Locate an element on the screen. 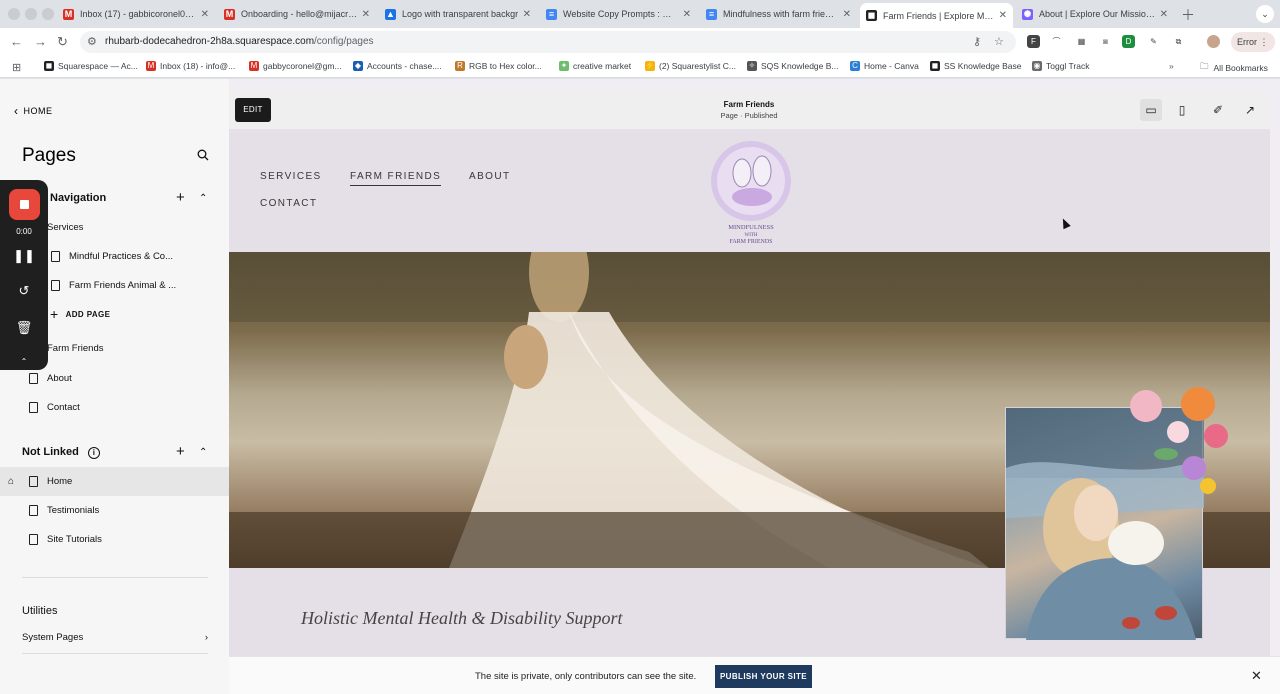 The height and width of the screenshot is (694, 1280). reload-icon: ↻ is located at coordinates (62, 42).